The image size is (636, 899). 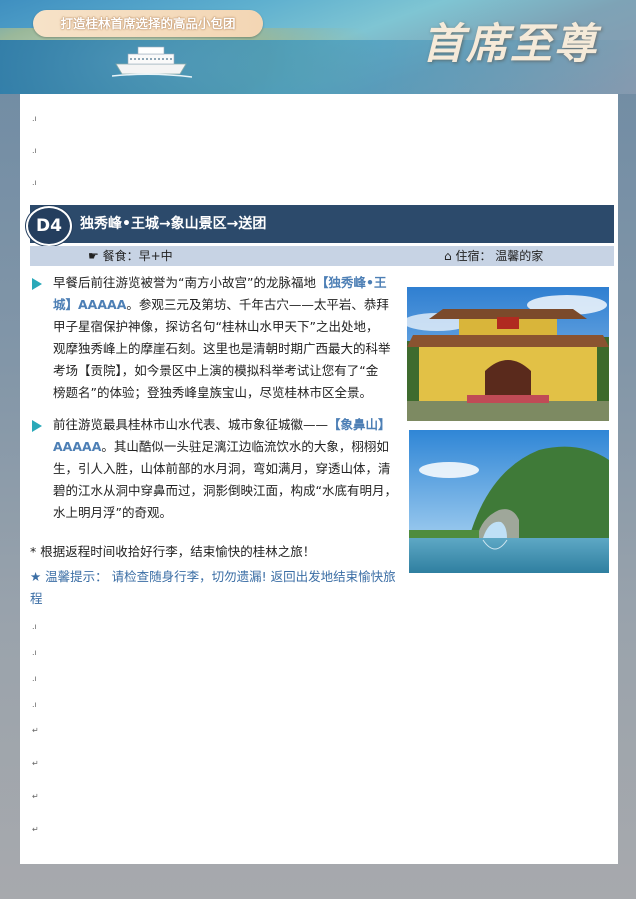 I want to click on info-bar: ☛ 餐食：早+中 ⌂ 住宿： 温馨的家, so click(x=322, y=256).